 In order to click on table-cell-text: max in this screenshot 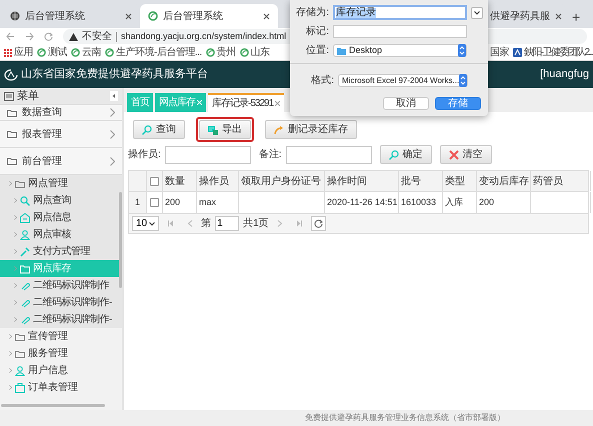, I will do `click(207, 202)`.